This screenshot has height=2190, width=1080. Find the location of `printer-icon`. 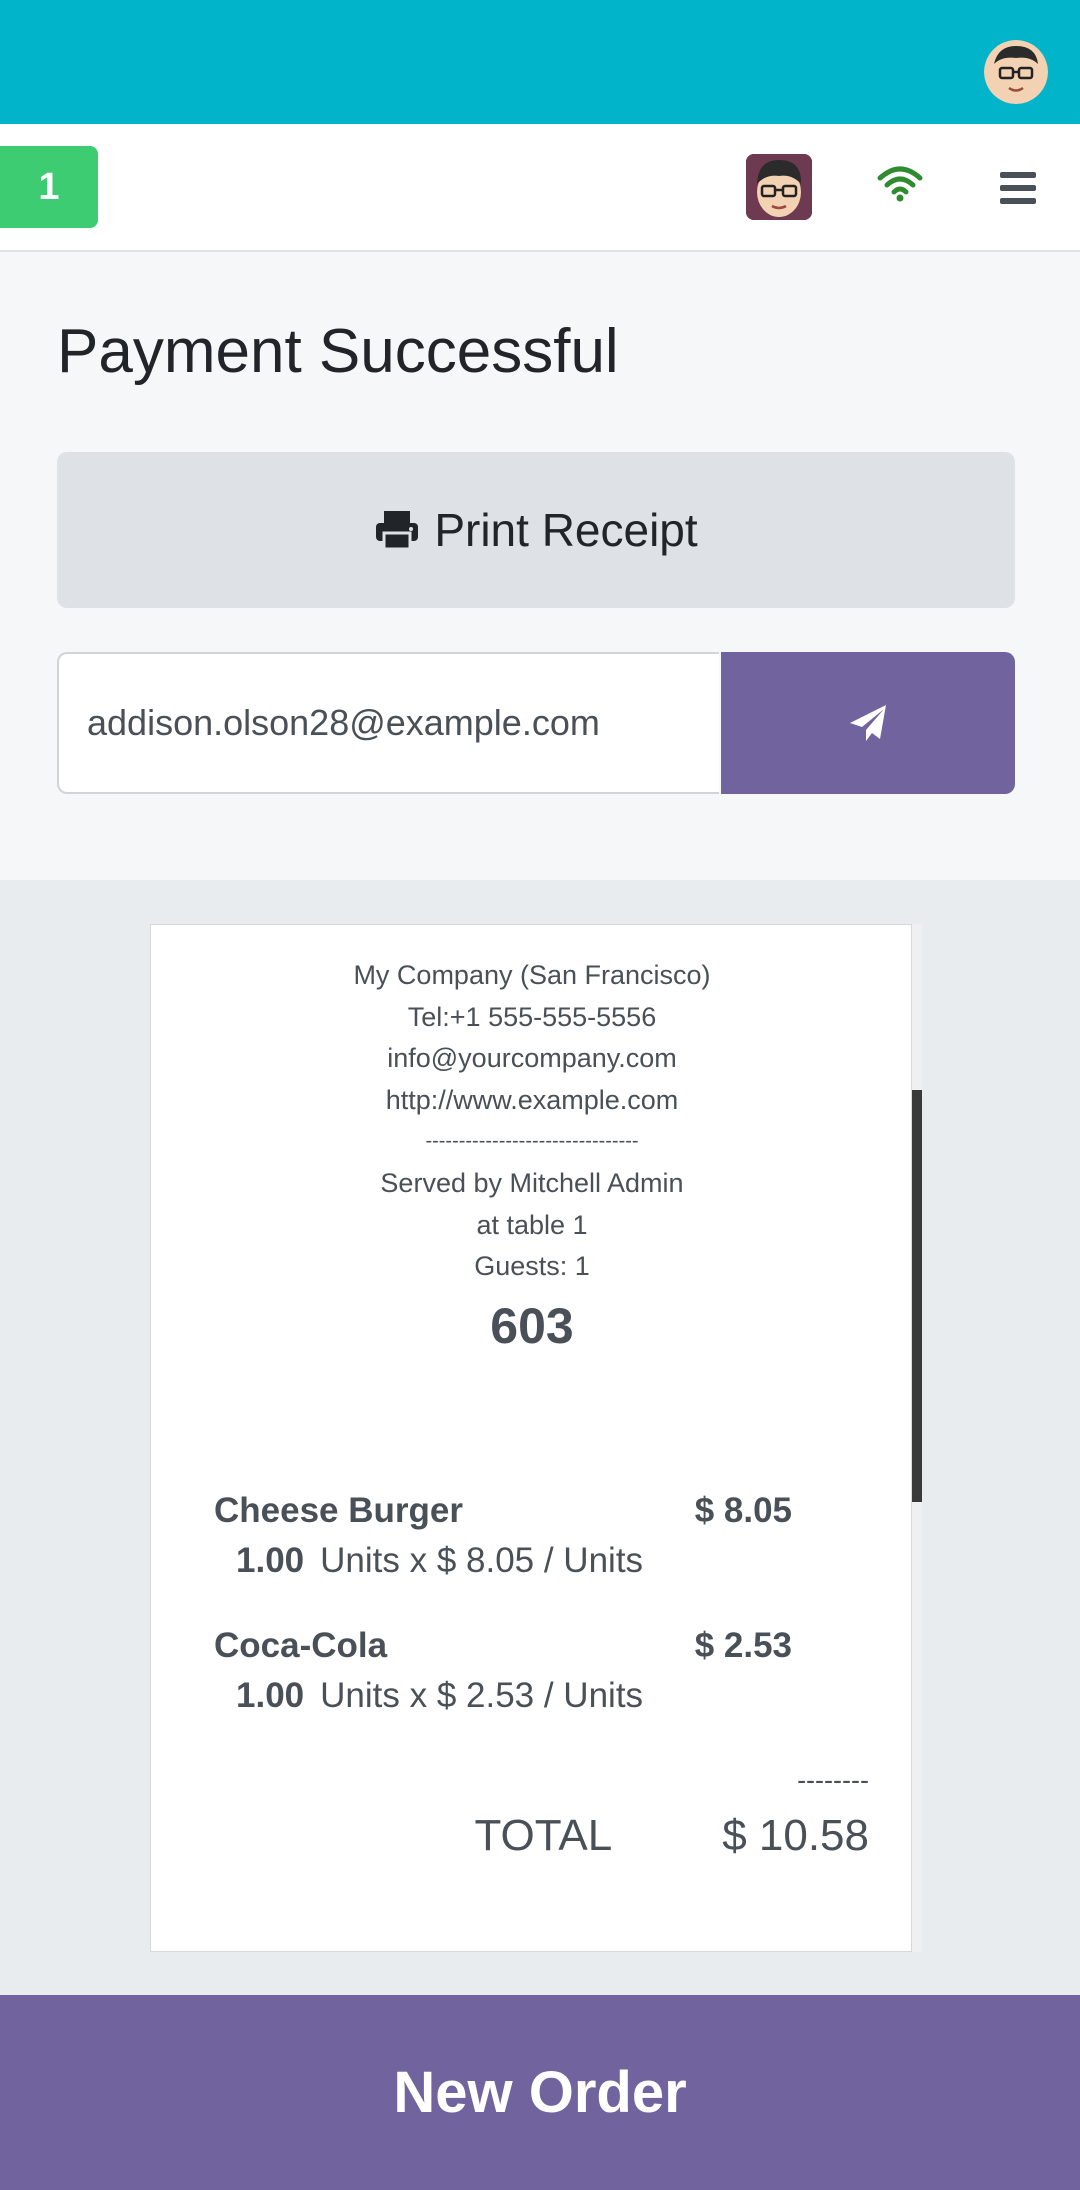

printer-icon is located at coordinates (397, 531).